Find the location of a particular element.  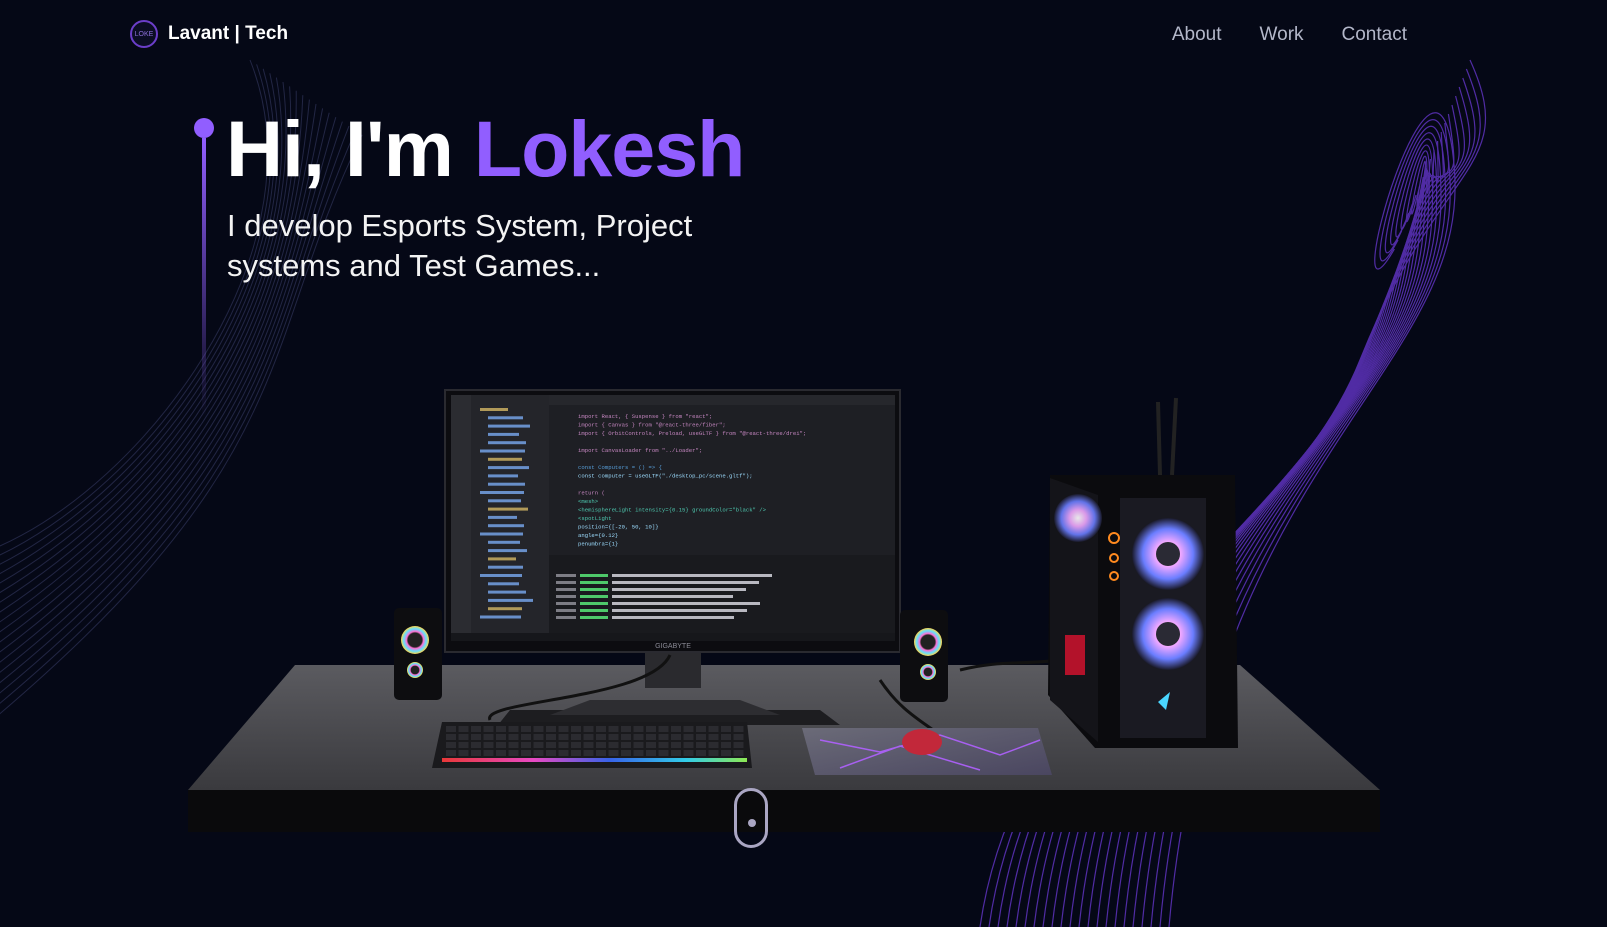

pc-tower is located at coordinates (1143, 572).